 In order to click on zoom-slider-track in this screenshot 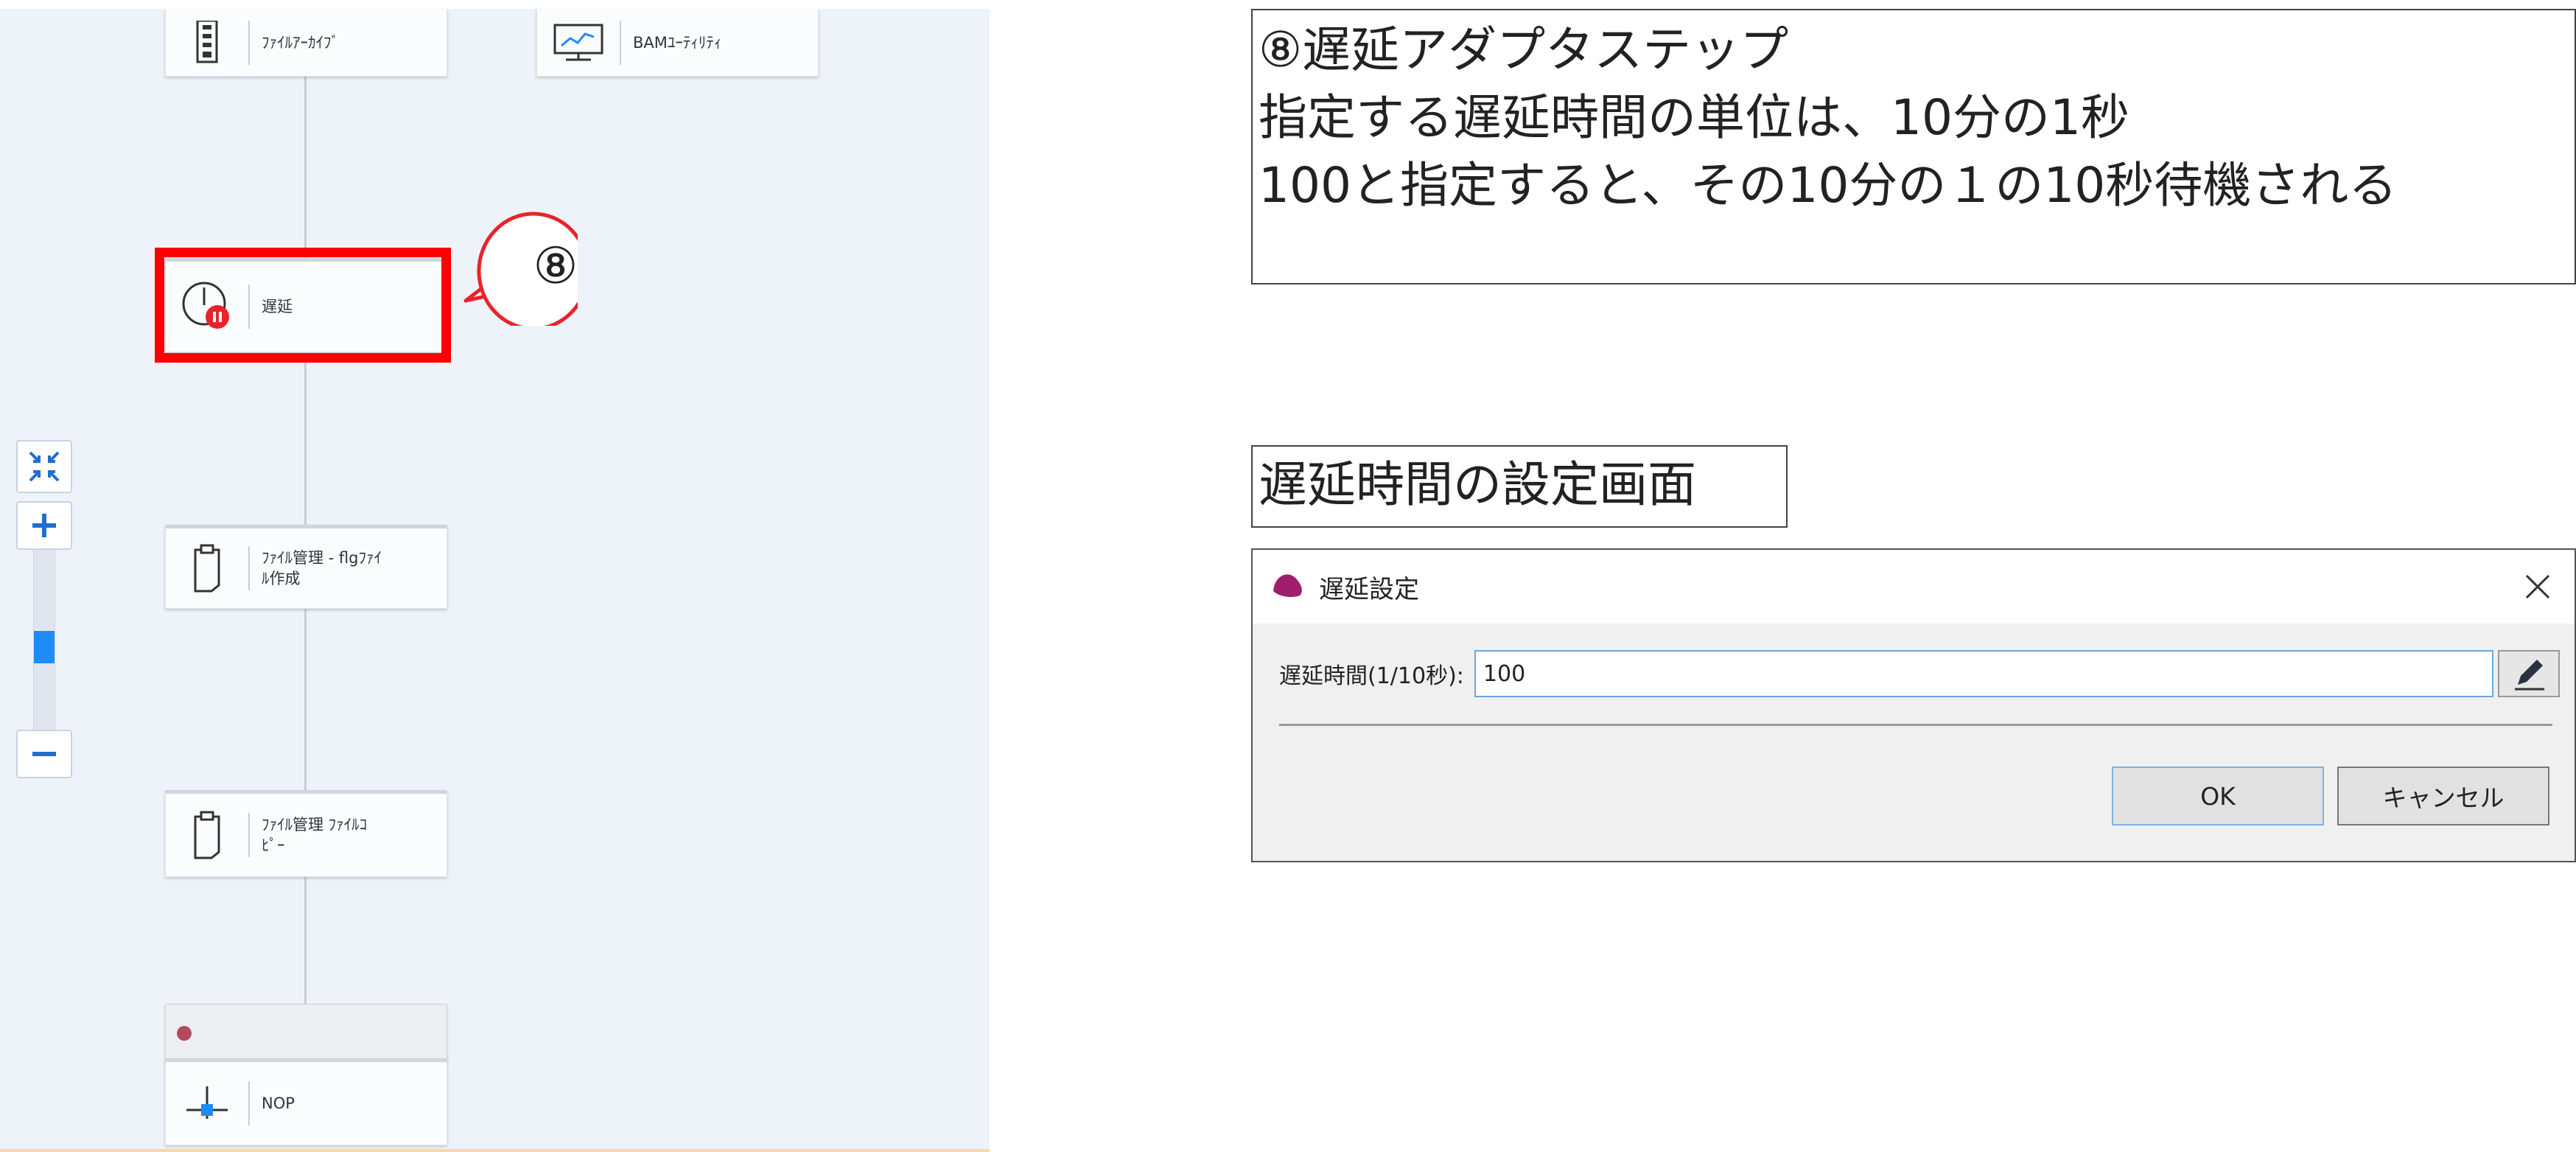, I will do `click(44, 640)`.